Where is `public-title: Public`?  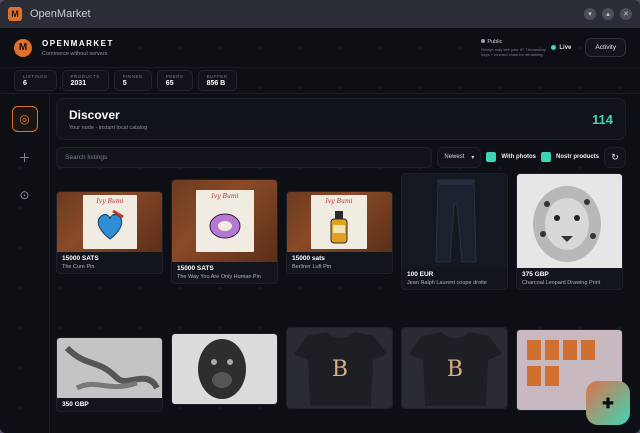 public-title: Public is located at coordinates (495, 41).